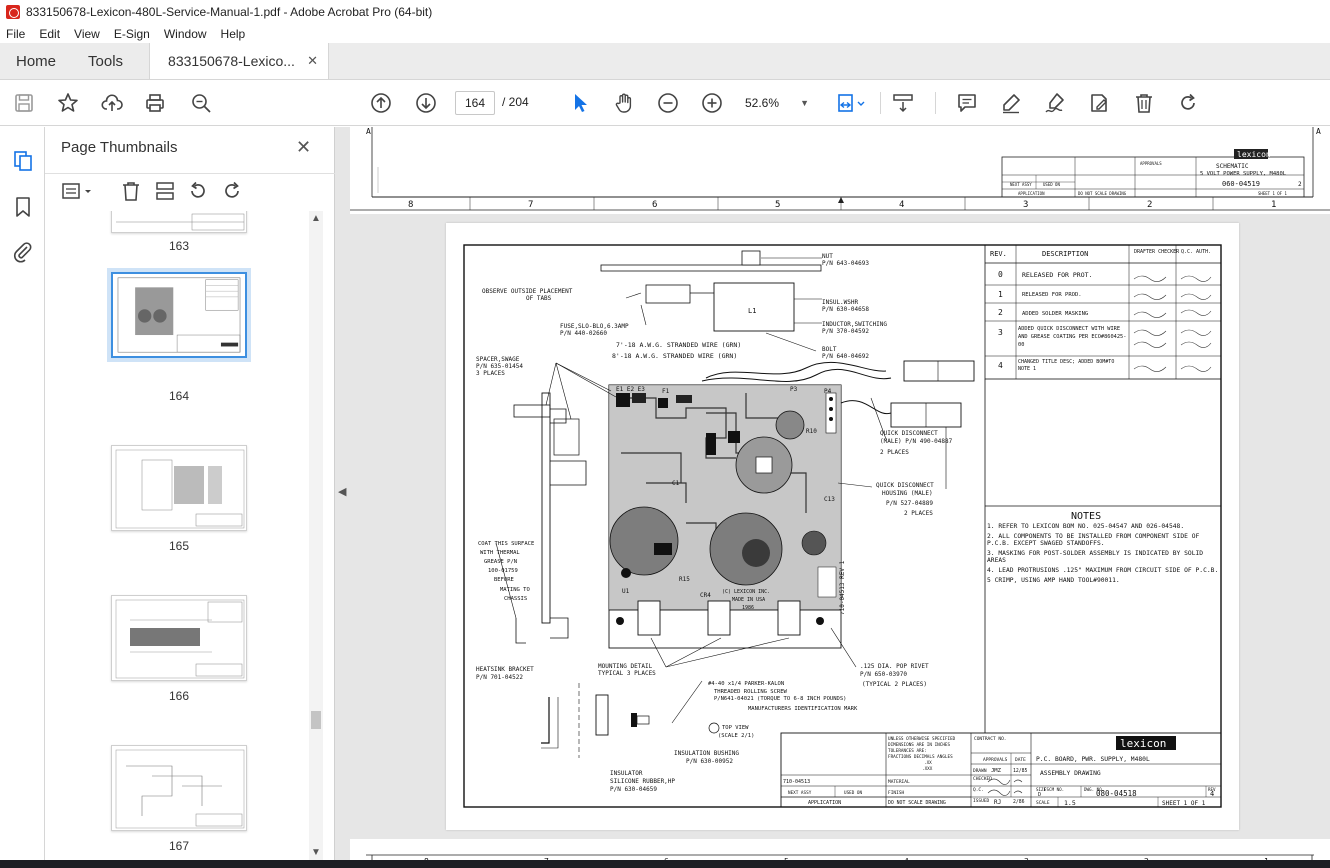  I want to click on close-tab-icon: ✕, so click(312, 61).